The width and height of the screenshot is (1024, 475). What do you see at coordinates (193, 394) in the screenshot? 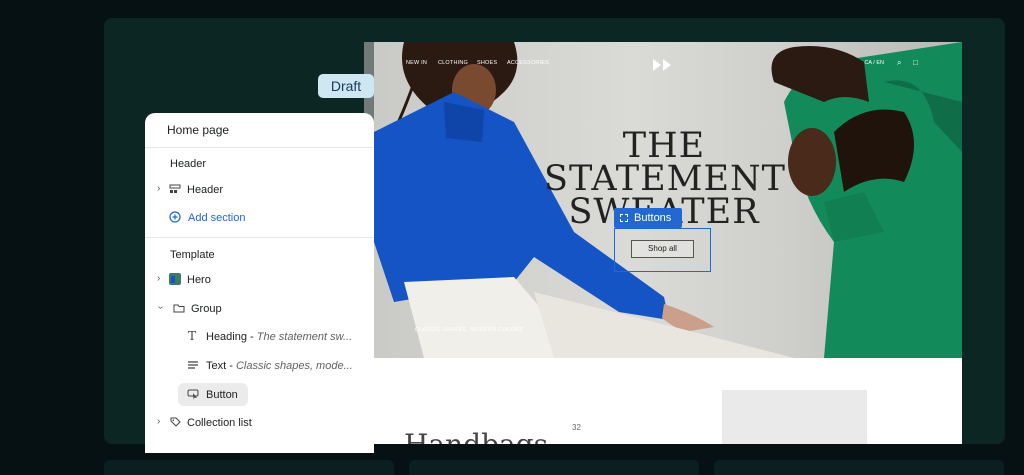
I see `button-cursor-icon` at bounding box center [193, 394].